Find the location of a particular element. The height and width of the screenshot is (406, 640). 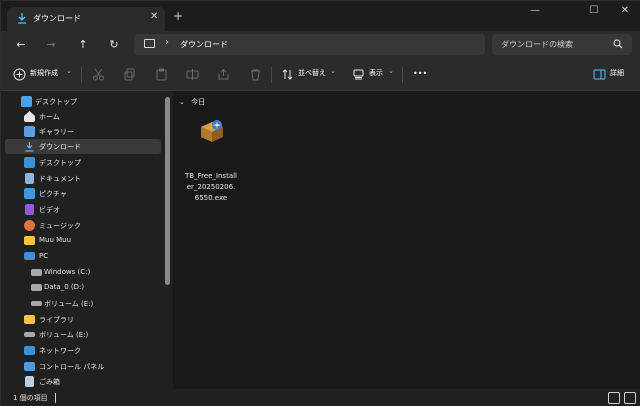

paste-icon is located at coordinates (161, 74).